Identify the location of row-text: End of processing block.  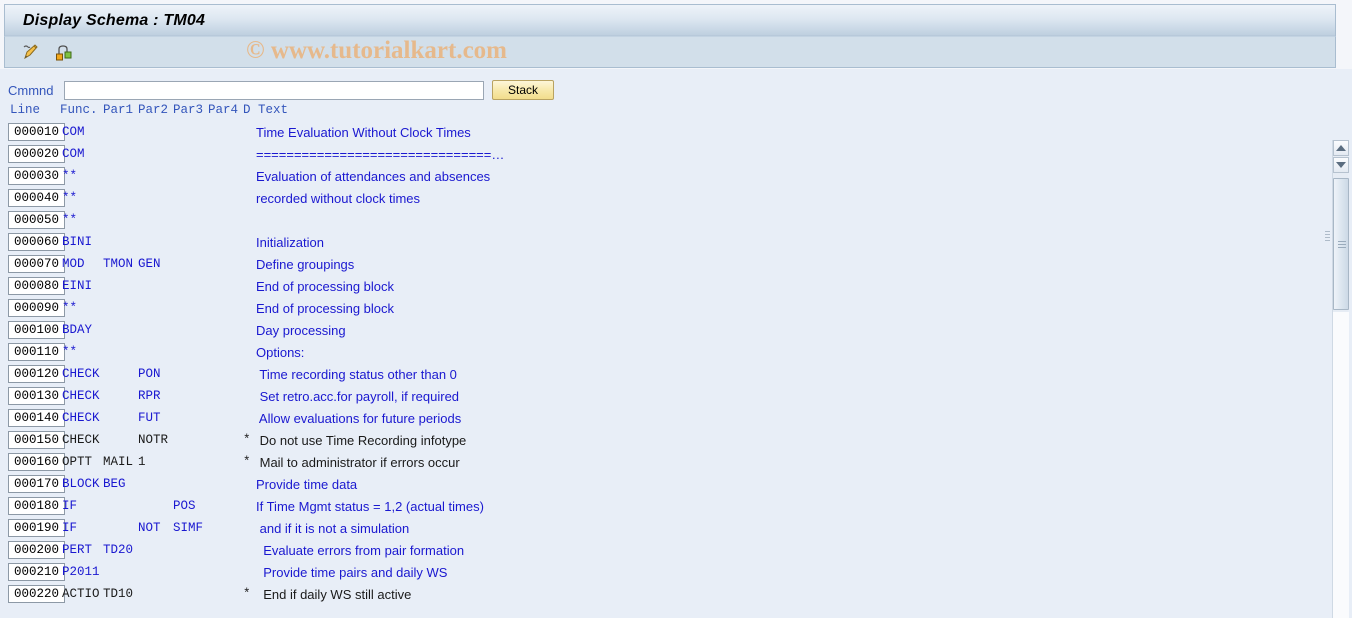
(325, 286).